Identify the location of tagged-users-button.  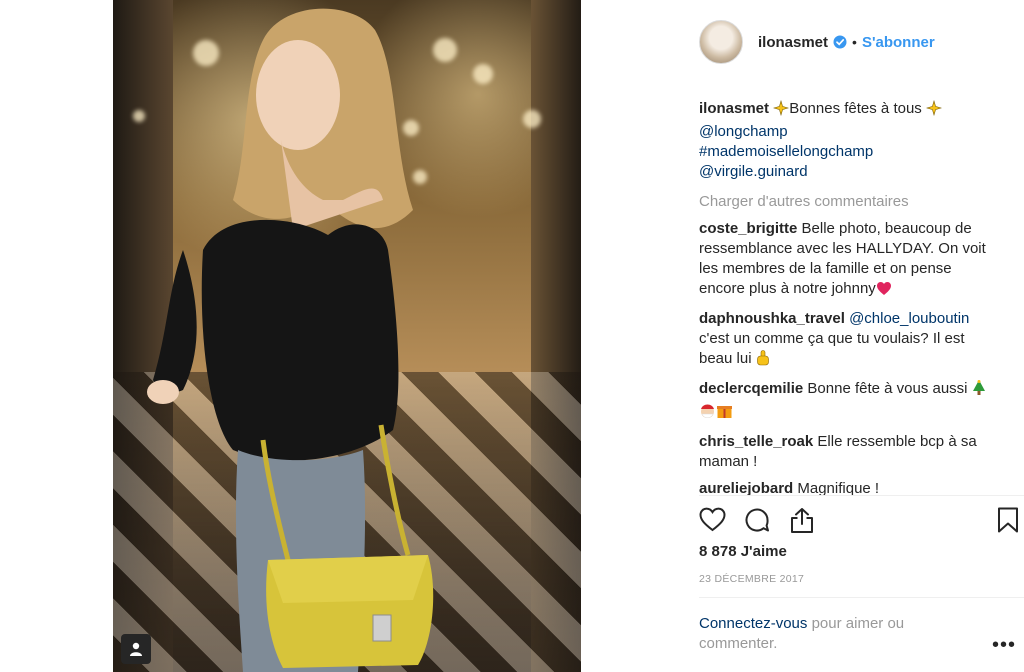
(136, 649).